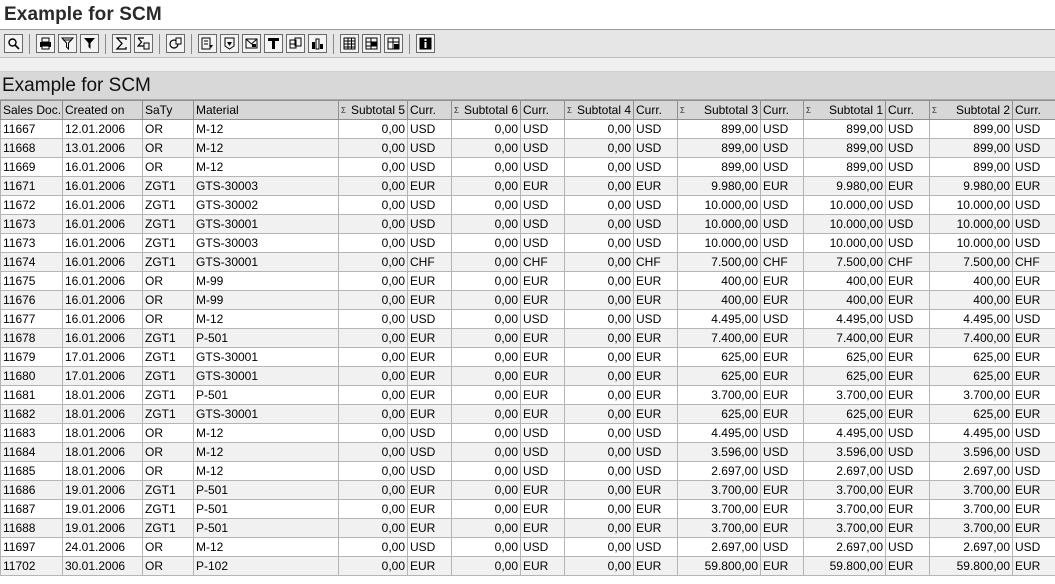 The image size is (1055, 584). I want to click on column-header-saty: SaTy, so click(168, 110).